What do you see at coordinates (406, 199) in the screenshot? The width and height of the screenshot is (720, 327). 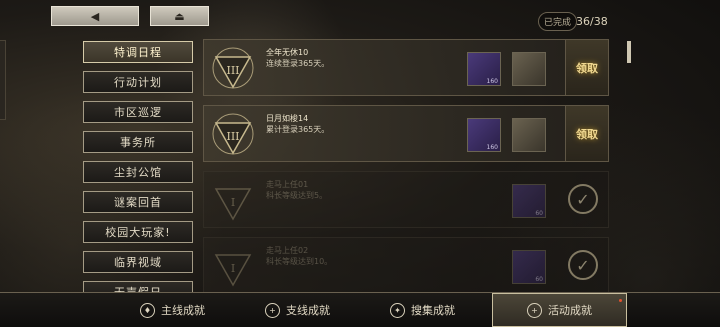 I see `achievement-card: I 走马上任01 科长等级达到5。 60 ✓` at bounding box center [406, 199].